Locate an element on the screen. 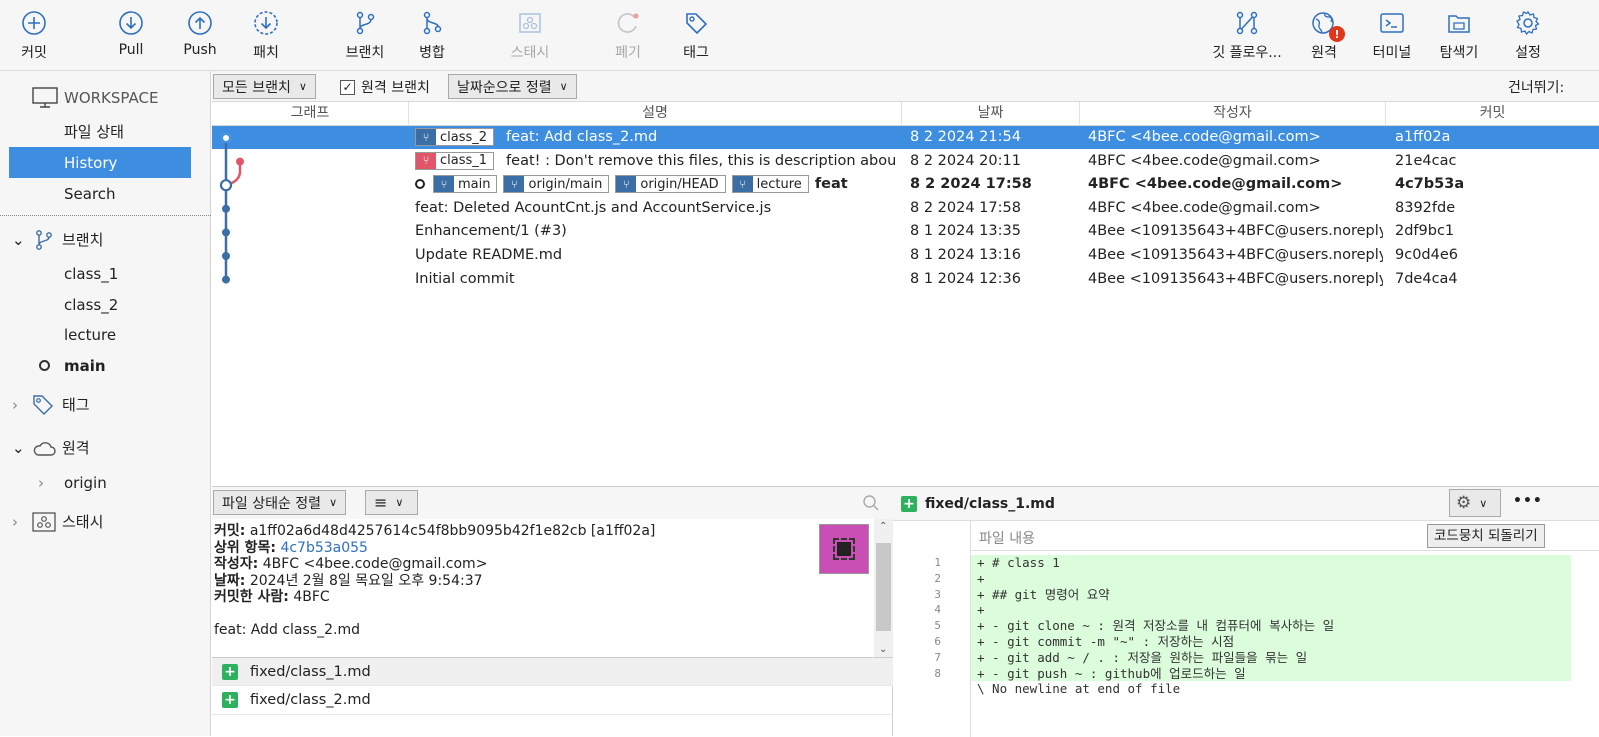  terminal-button: 터미널 is located at coordinates (1392, 35).